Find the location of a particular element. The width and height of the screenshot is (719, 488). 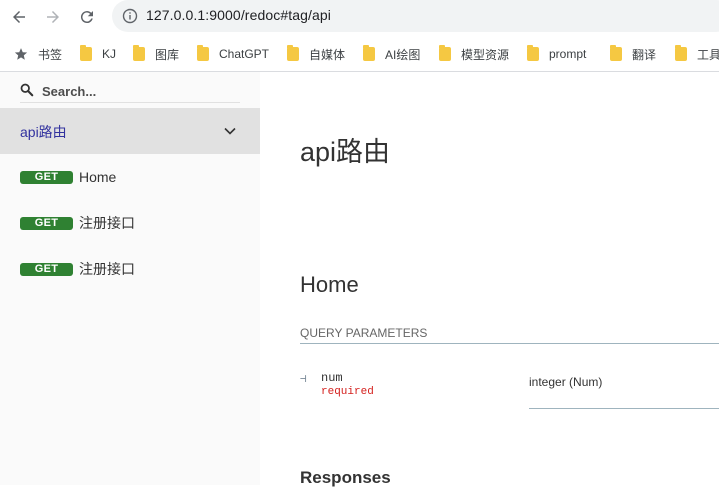

bookmark-label: 工具 is located at coordinates (708, 54).